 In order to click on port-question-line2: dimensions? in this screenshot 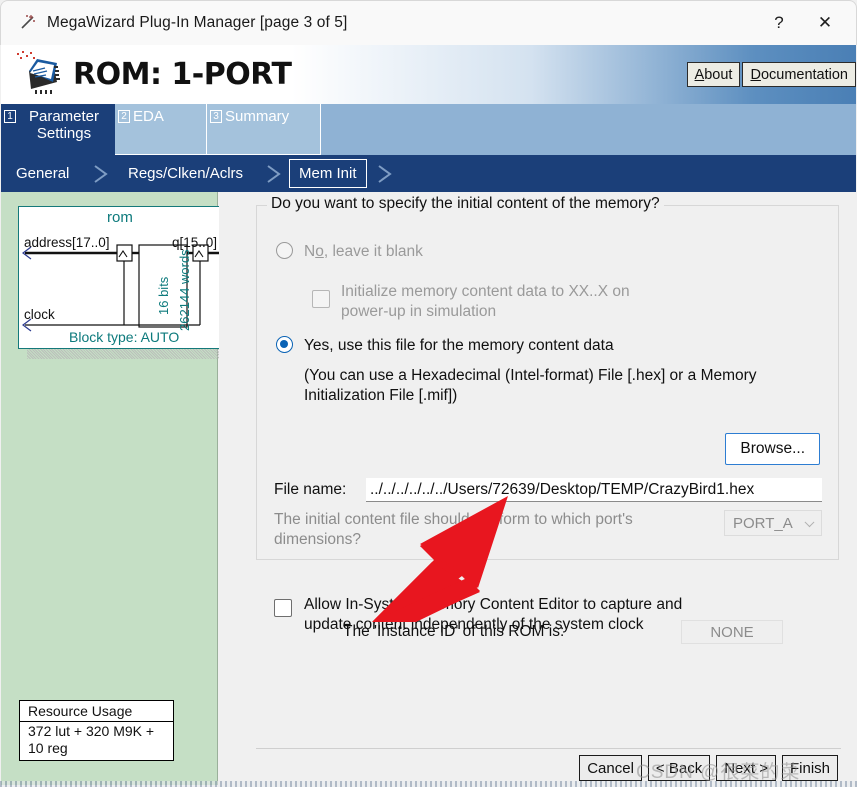, I will do `click(318, 539)`.